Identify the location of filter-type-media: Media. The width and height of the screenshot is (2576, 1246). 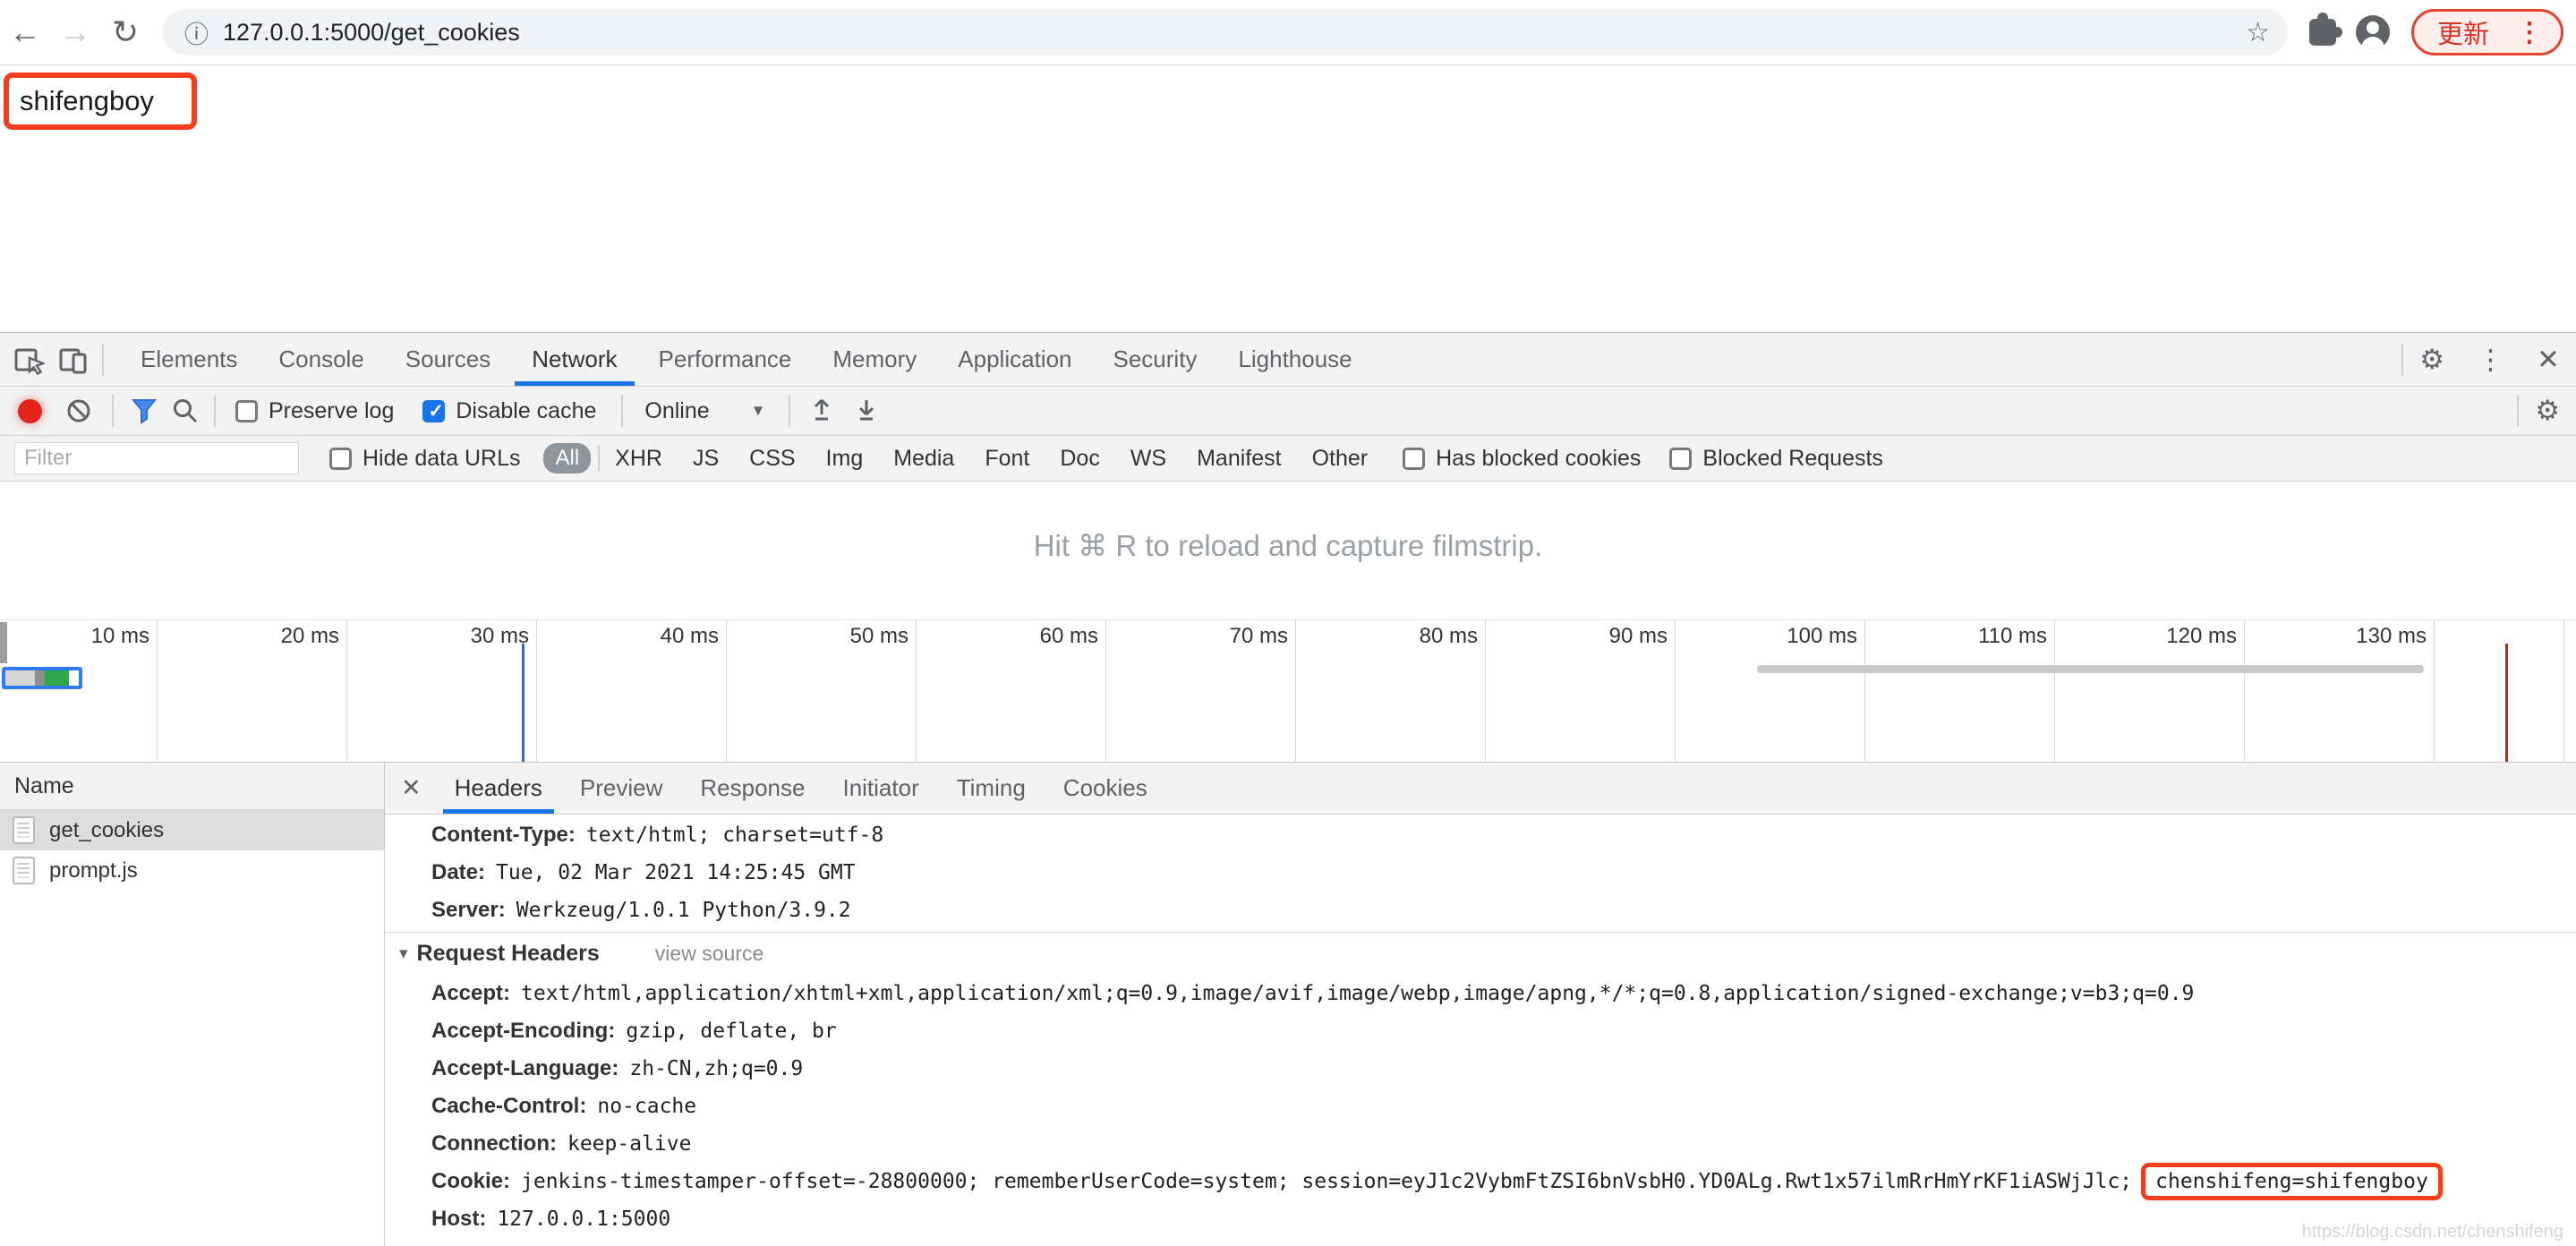
(923, 459).